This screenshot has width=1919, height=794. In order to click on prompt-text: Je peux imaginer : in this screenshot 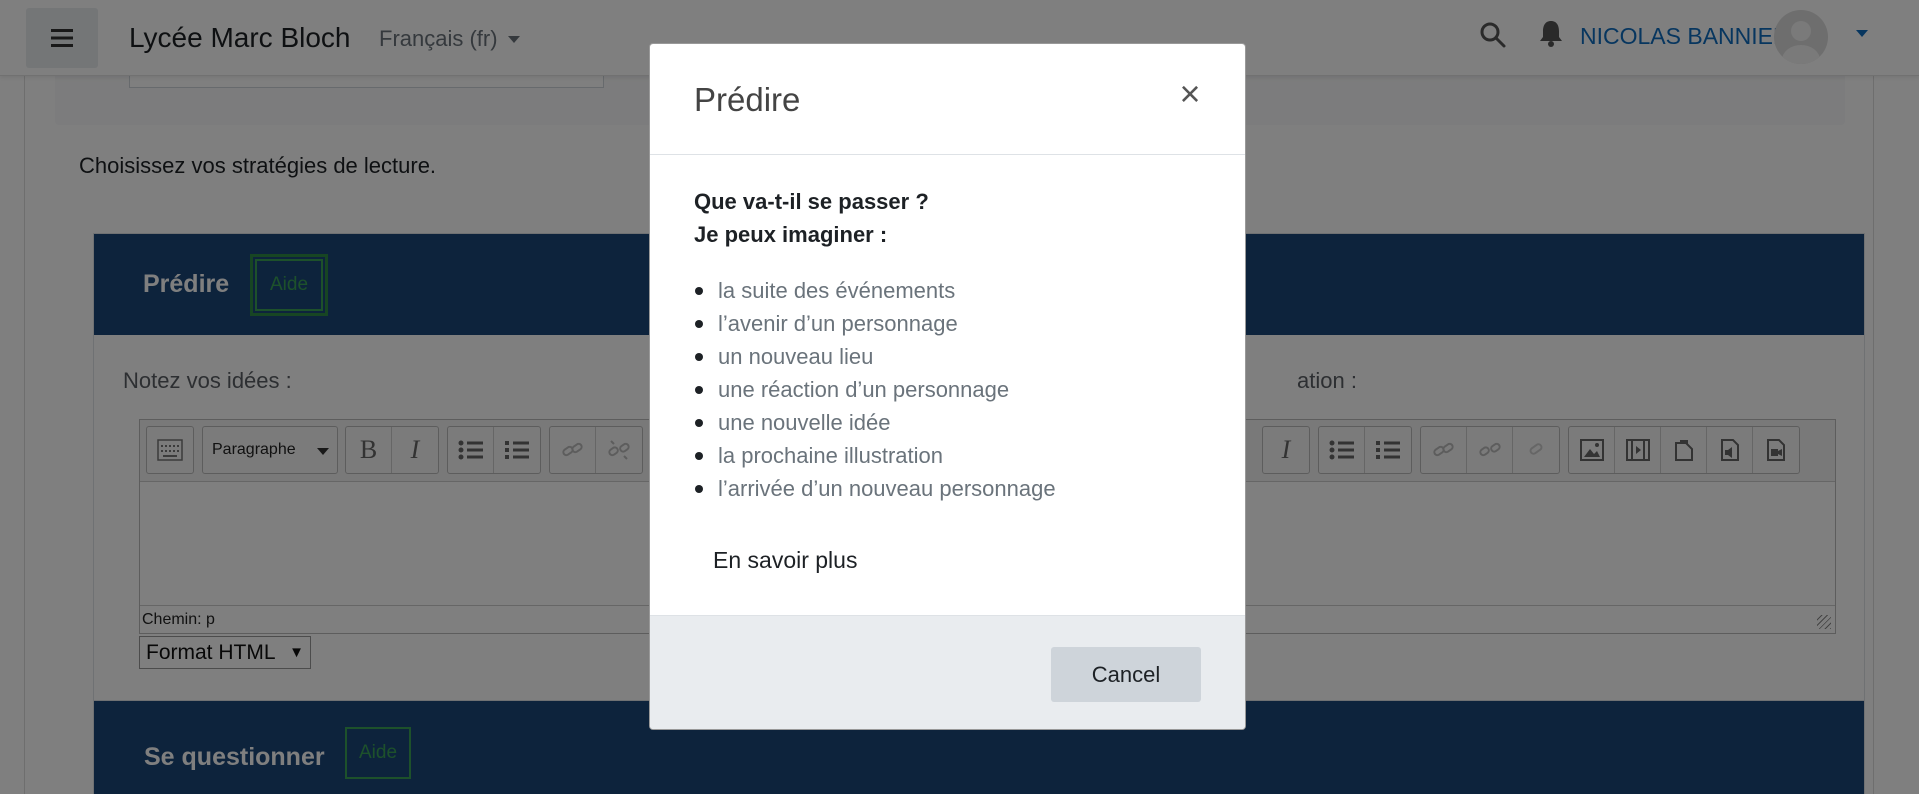, I will do `click(791, 234)`.